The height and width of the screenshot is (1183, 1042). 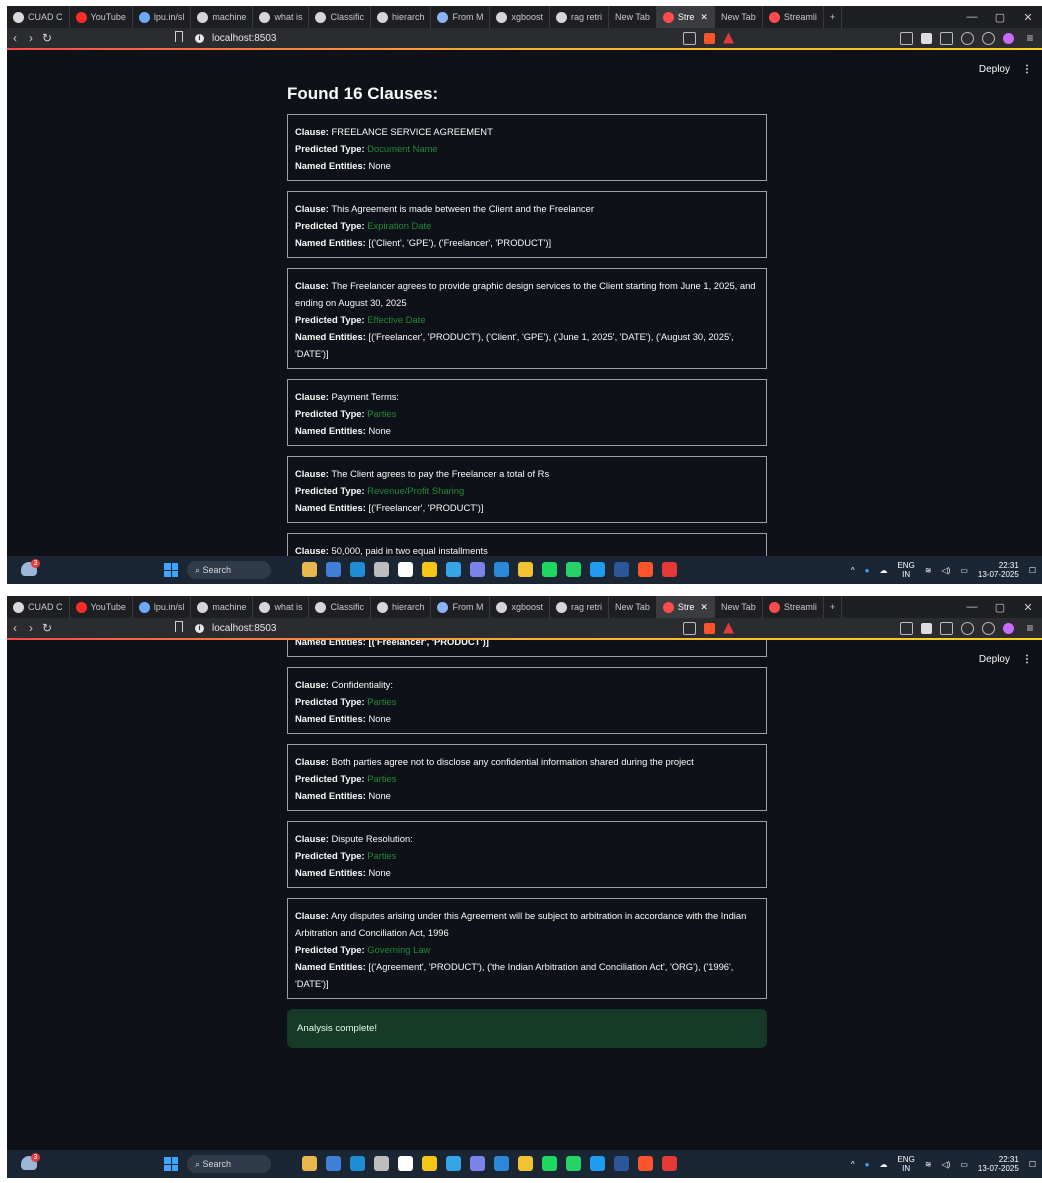 I want to click on url-field: i localhost:8503, so click(x=236, y=38).